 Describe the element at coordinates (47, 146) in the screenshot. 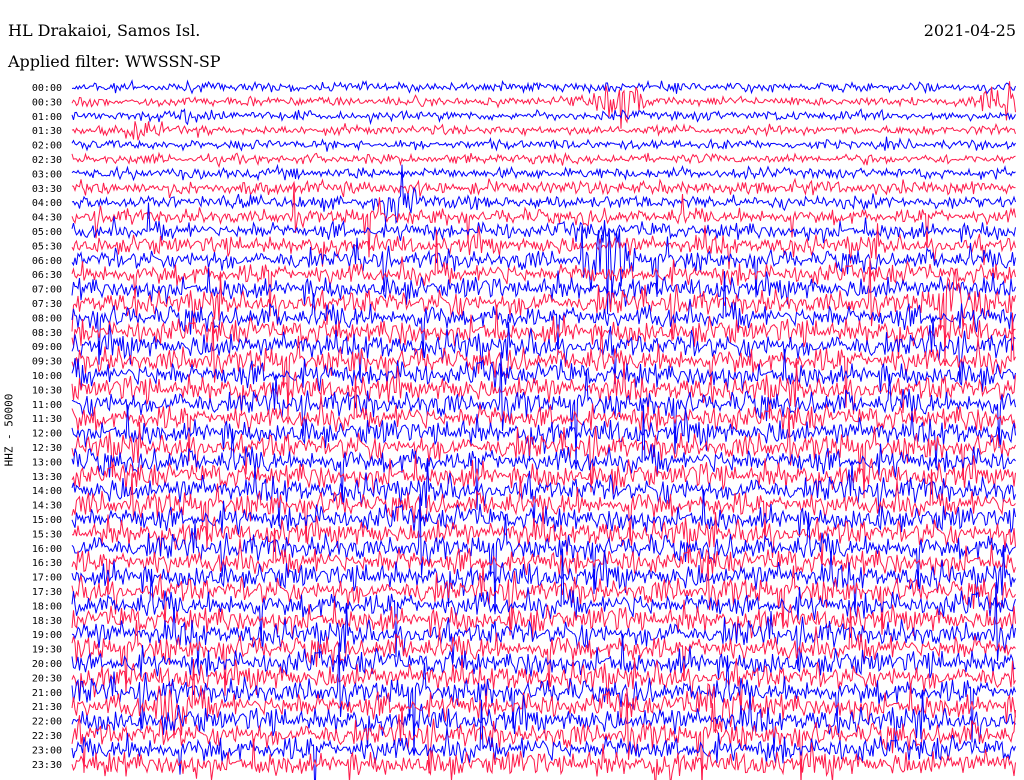

I see `tick-label: 02:00` at that location.